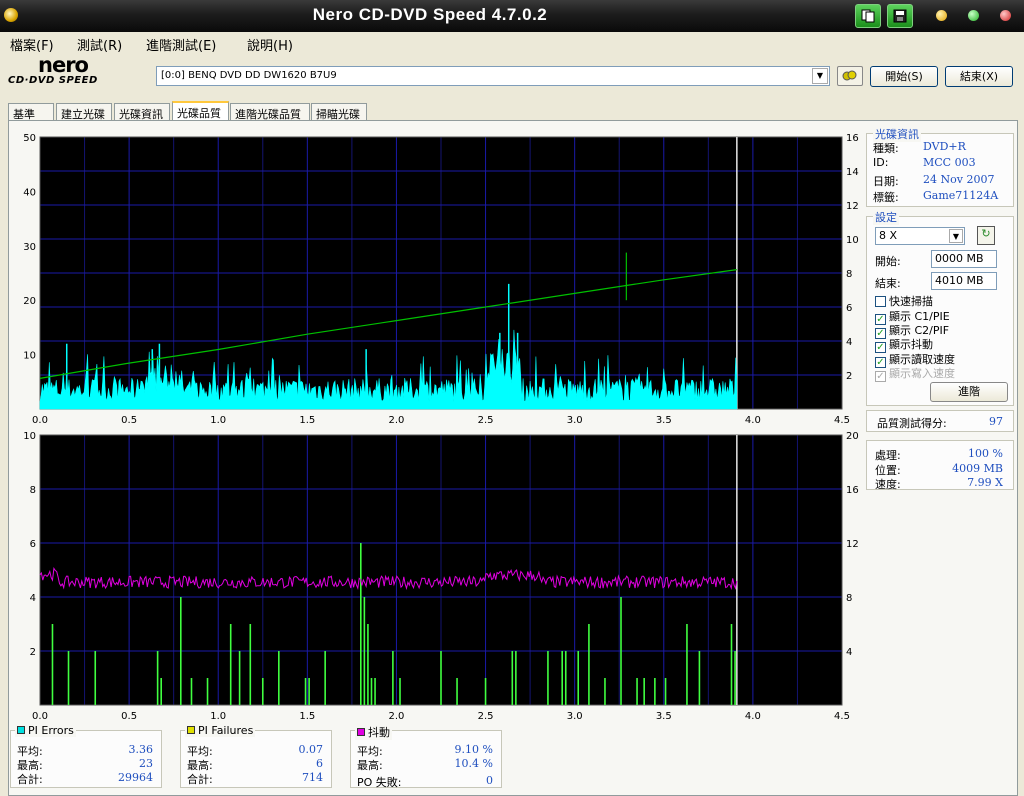  I want to click on pi-failures-stats: PI Failures 平均: 0.07 最高: 6 合計: 714, so click(256, 756).